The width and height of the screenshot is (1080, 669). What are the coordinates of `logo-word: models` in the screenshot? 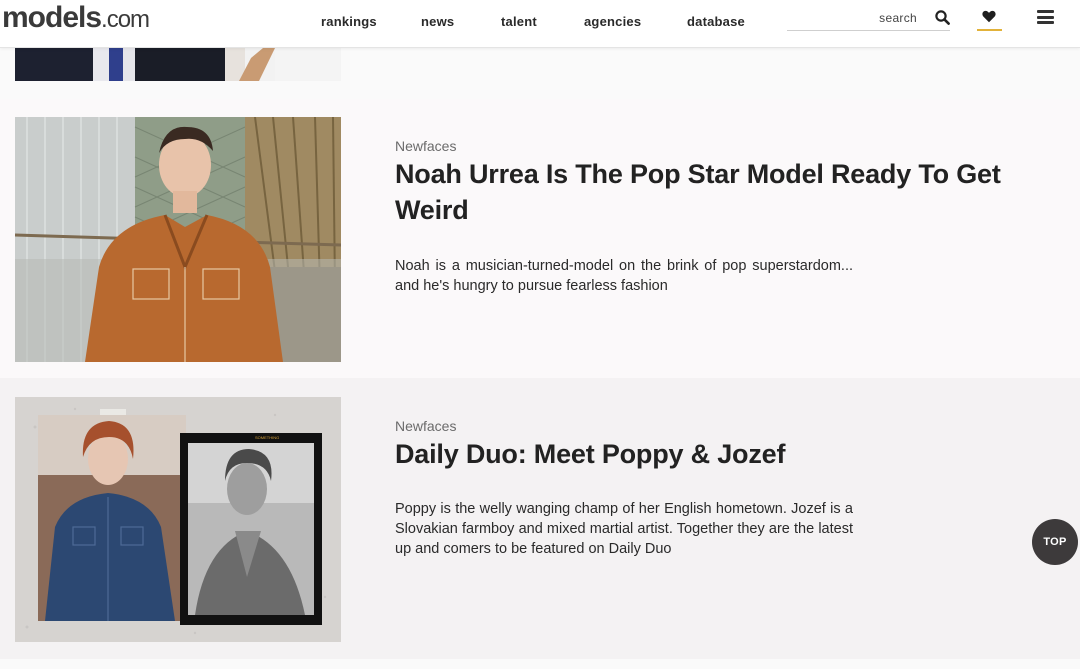 It's located at (52, 17).